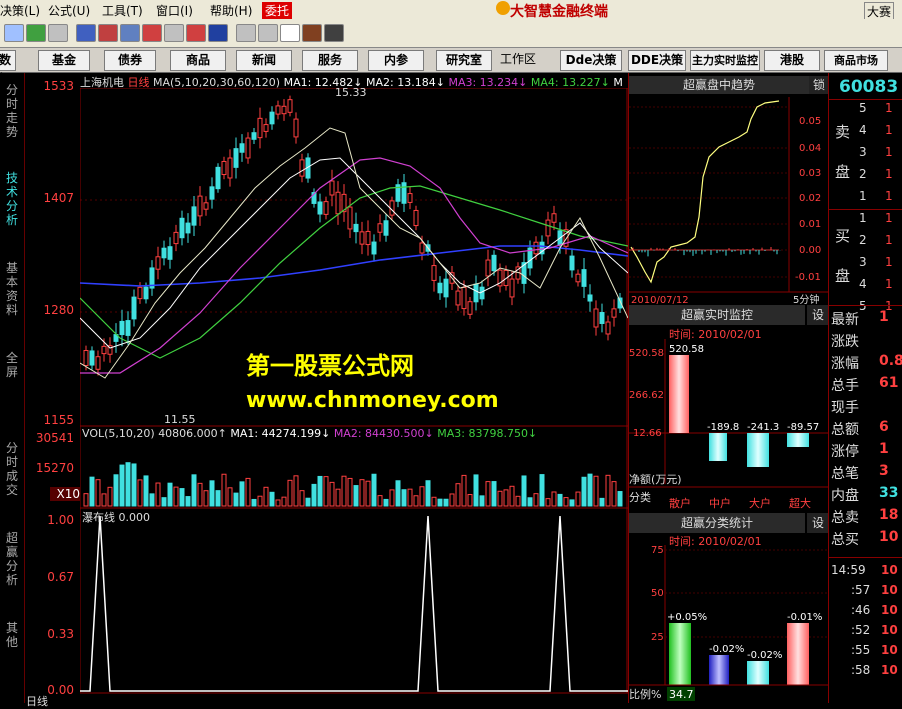  I want to click on nav-fund: 基金, so click(64, 60).